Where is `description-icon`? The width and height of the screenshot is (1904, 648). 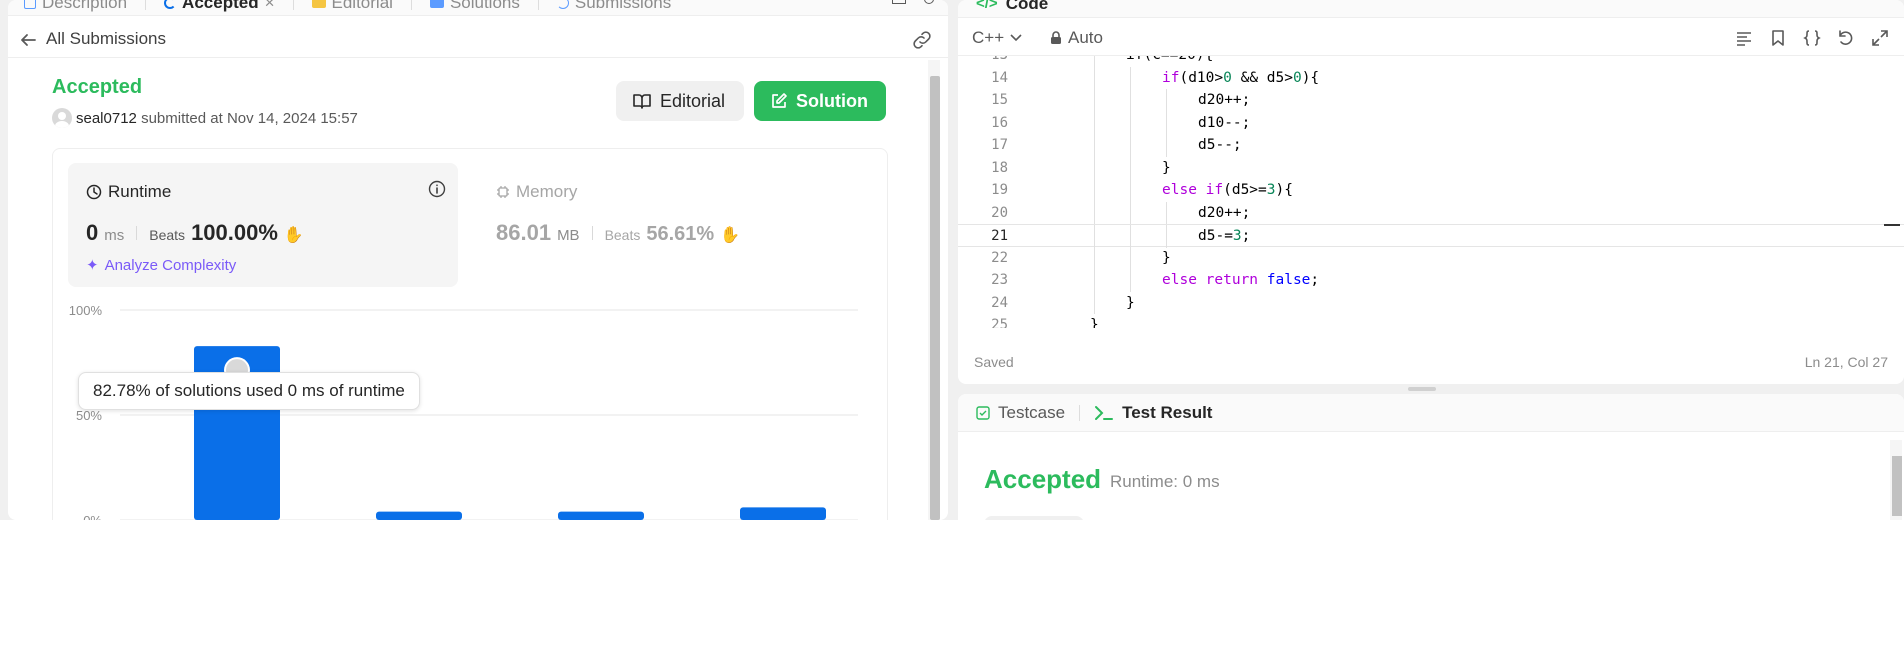 description-icon is located at coordinates (30, 4).